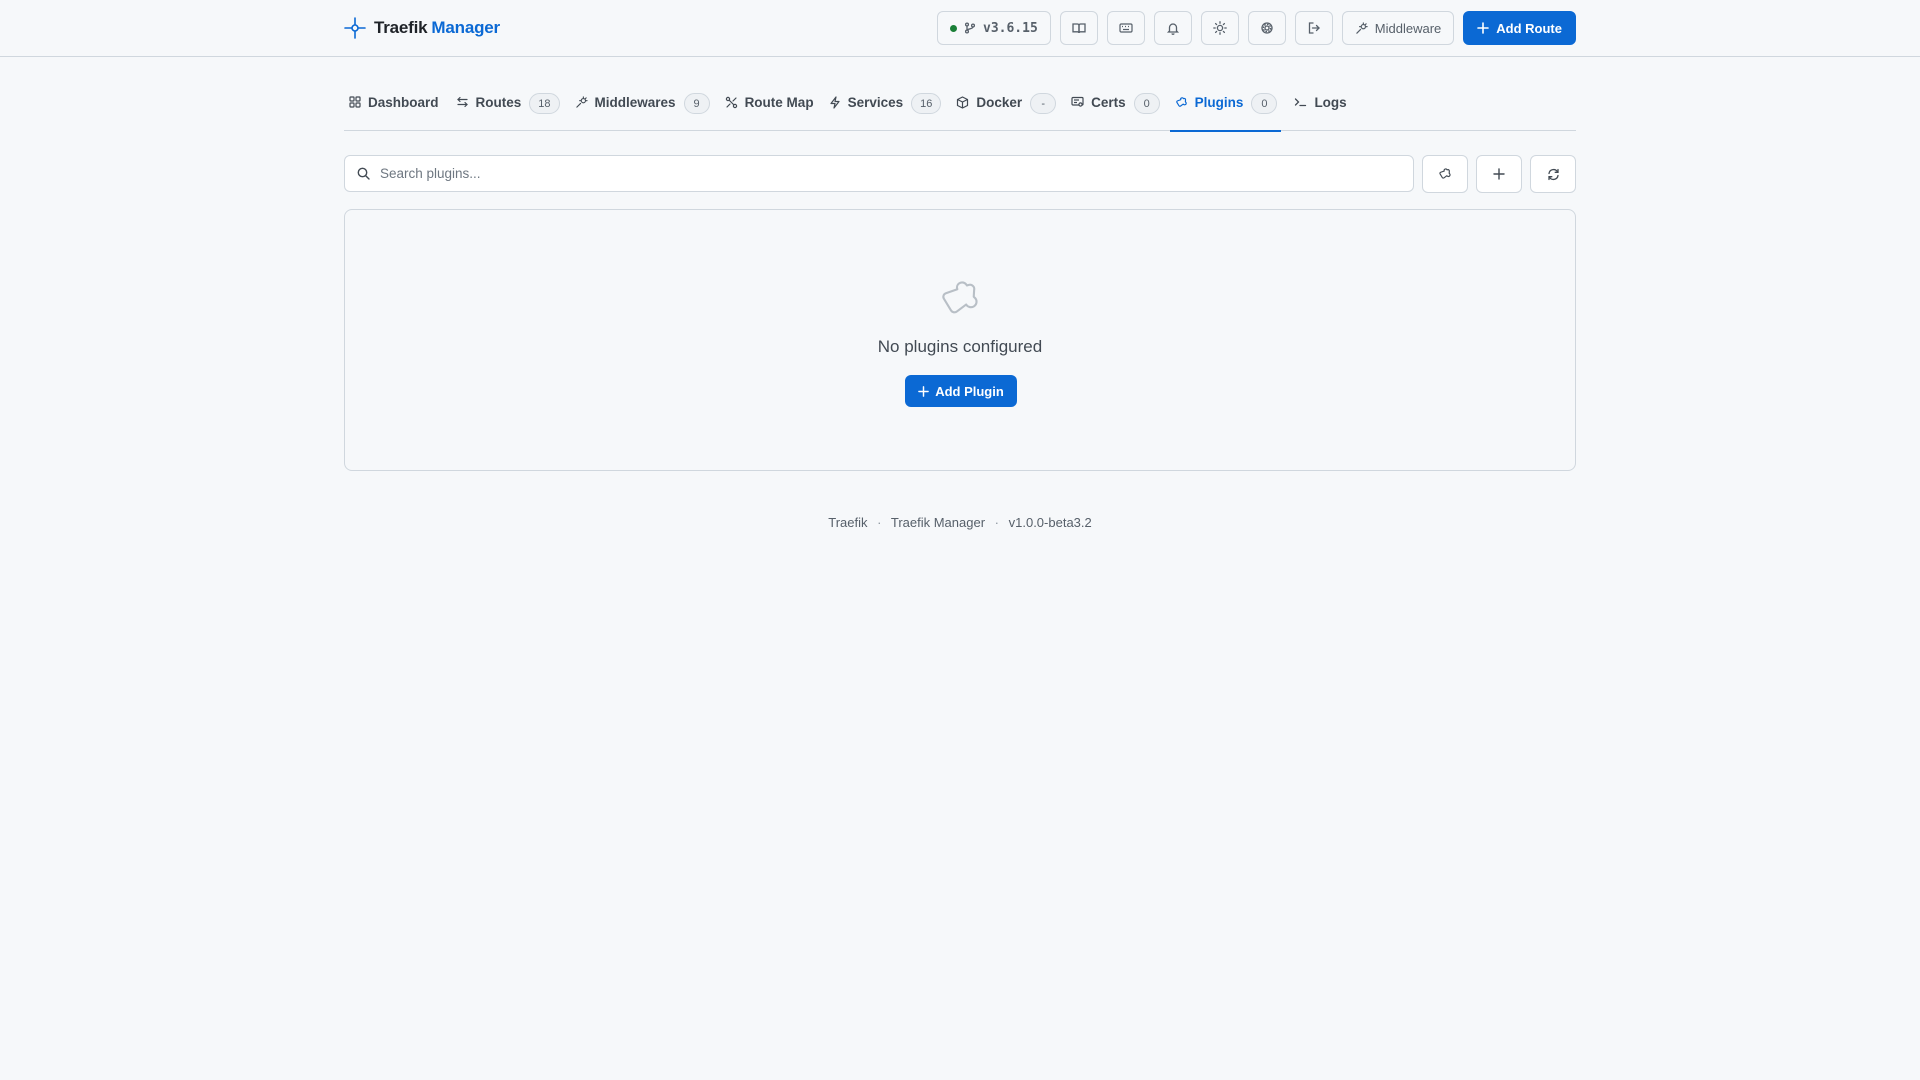  What do you see at coordinates (1043, 103) in the screenshot?
I see `count-badge: -` at bounding box center [1043, 103].